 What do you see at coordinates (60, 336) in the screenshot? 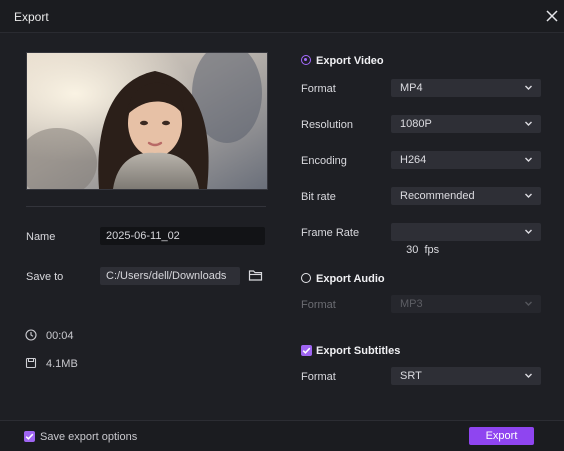
I see `duration-value: 00:04` at bounding box center [60, 336].